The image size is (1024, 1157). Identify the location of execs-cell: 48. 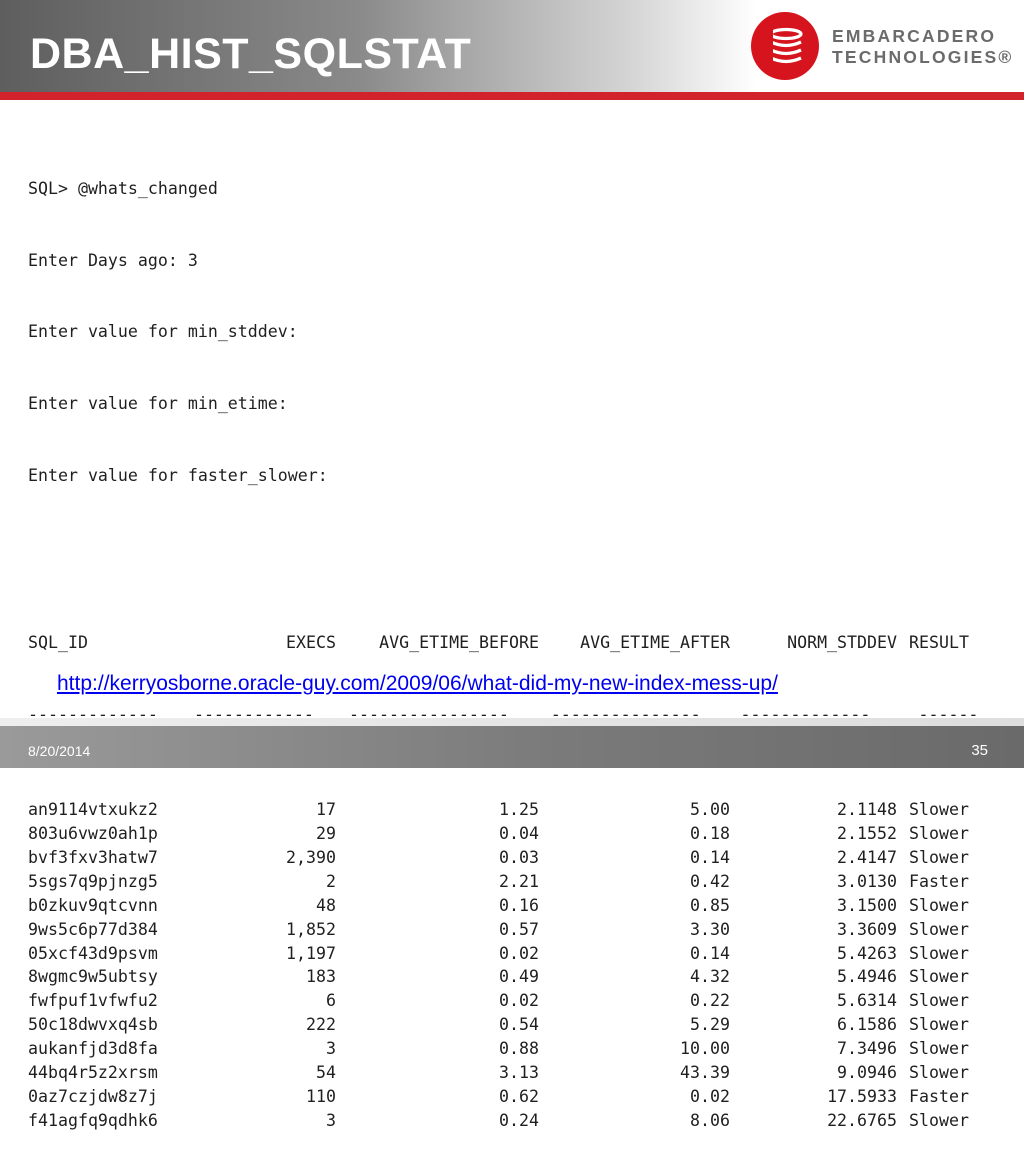
(326, 905).